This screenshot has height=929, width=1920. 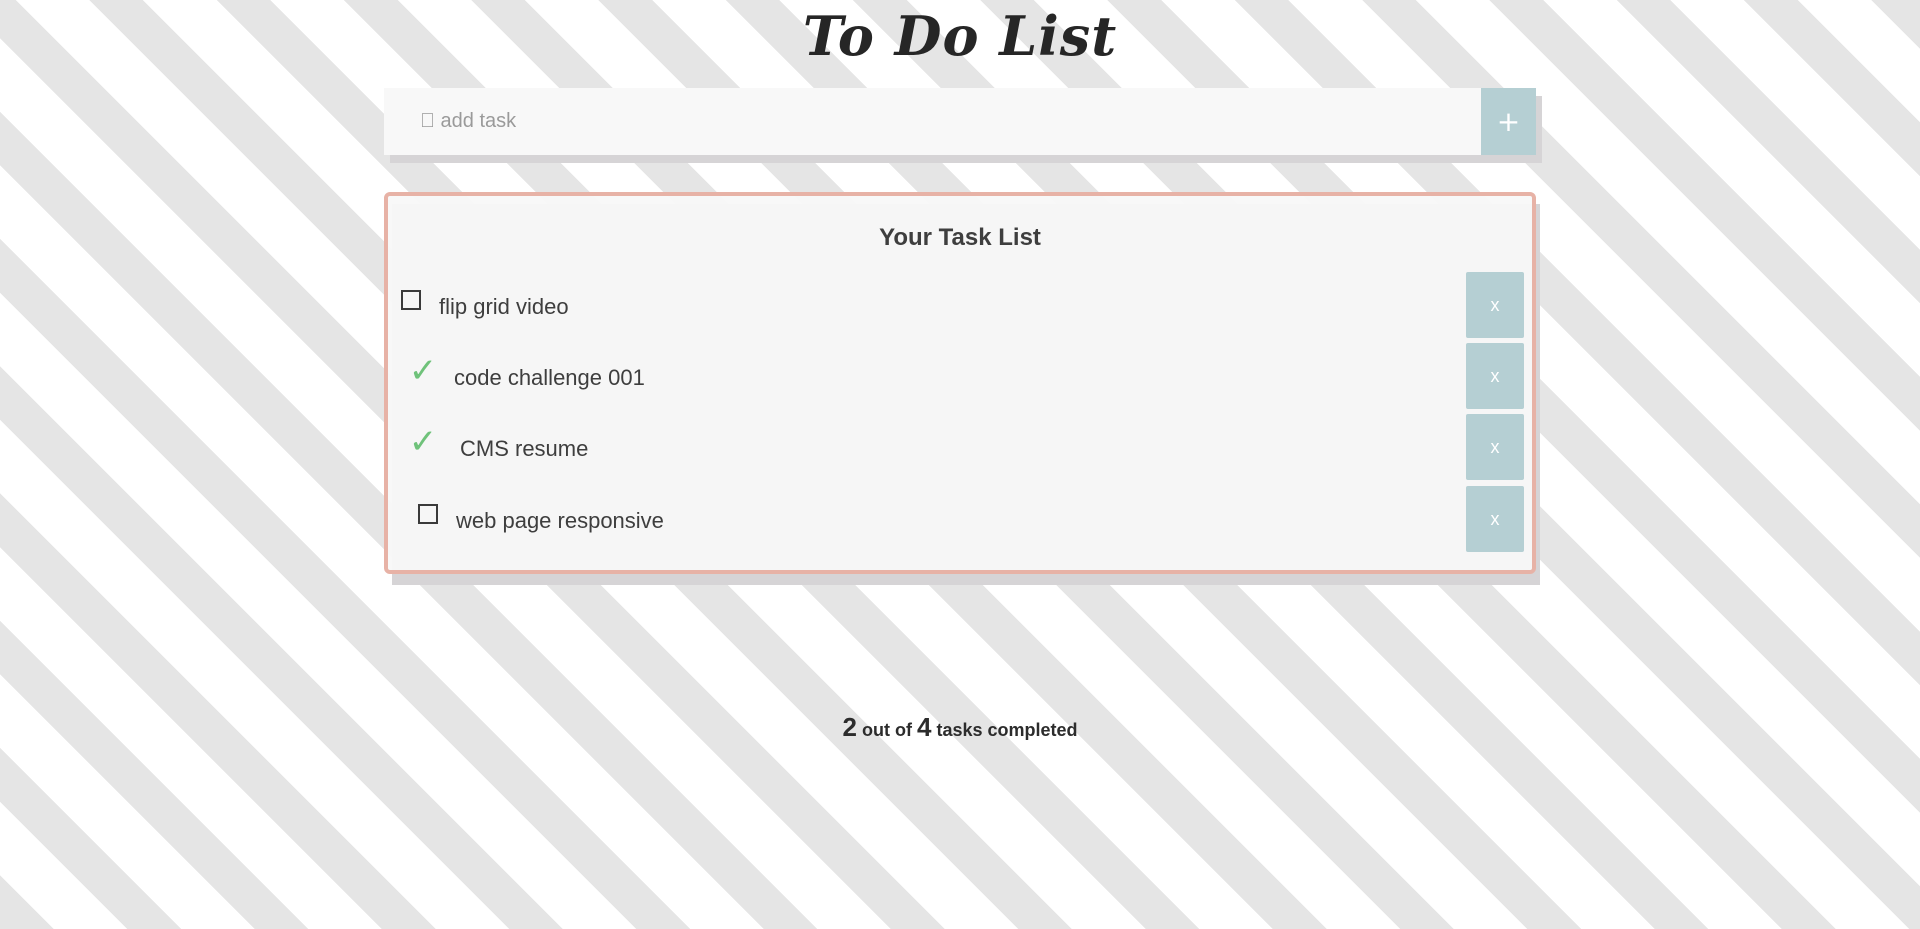 What do you see at coordinates (960, 36) in the screenshot?
I see `app-title: To Do List` at bounding box center [960, 36].